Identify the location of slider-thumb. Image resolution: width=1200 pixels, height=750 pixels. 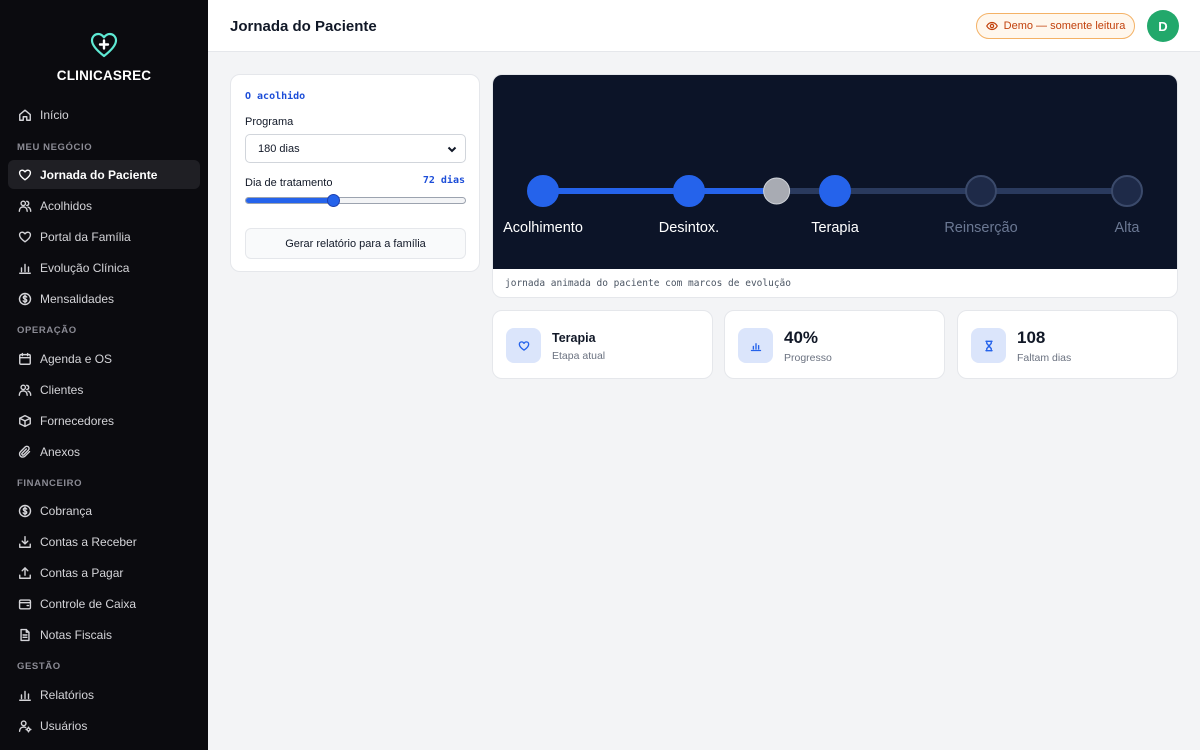
(334, 200).